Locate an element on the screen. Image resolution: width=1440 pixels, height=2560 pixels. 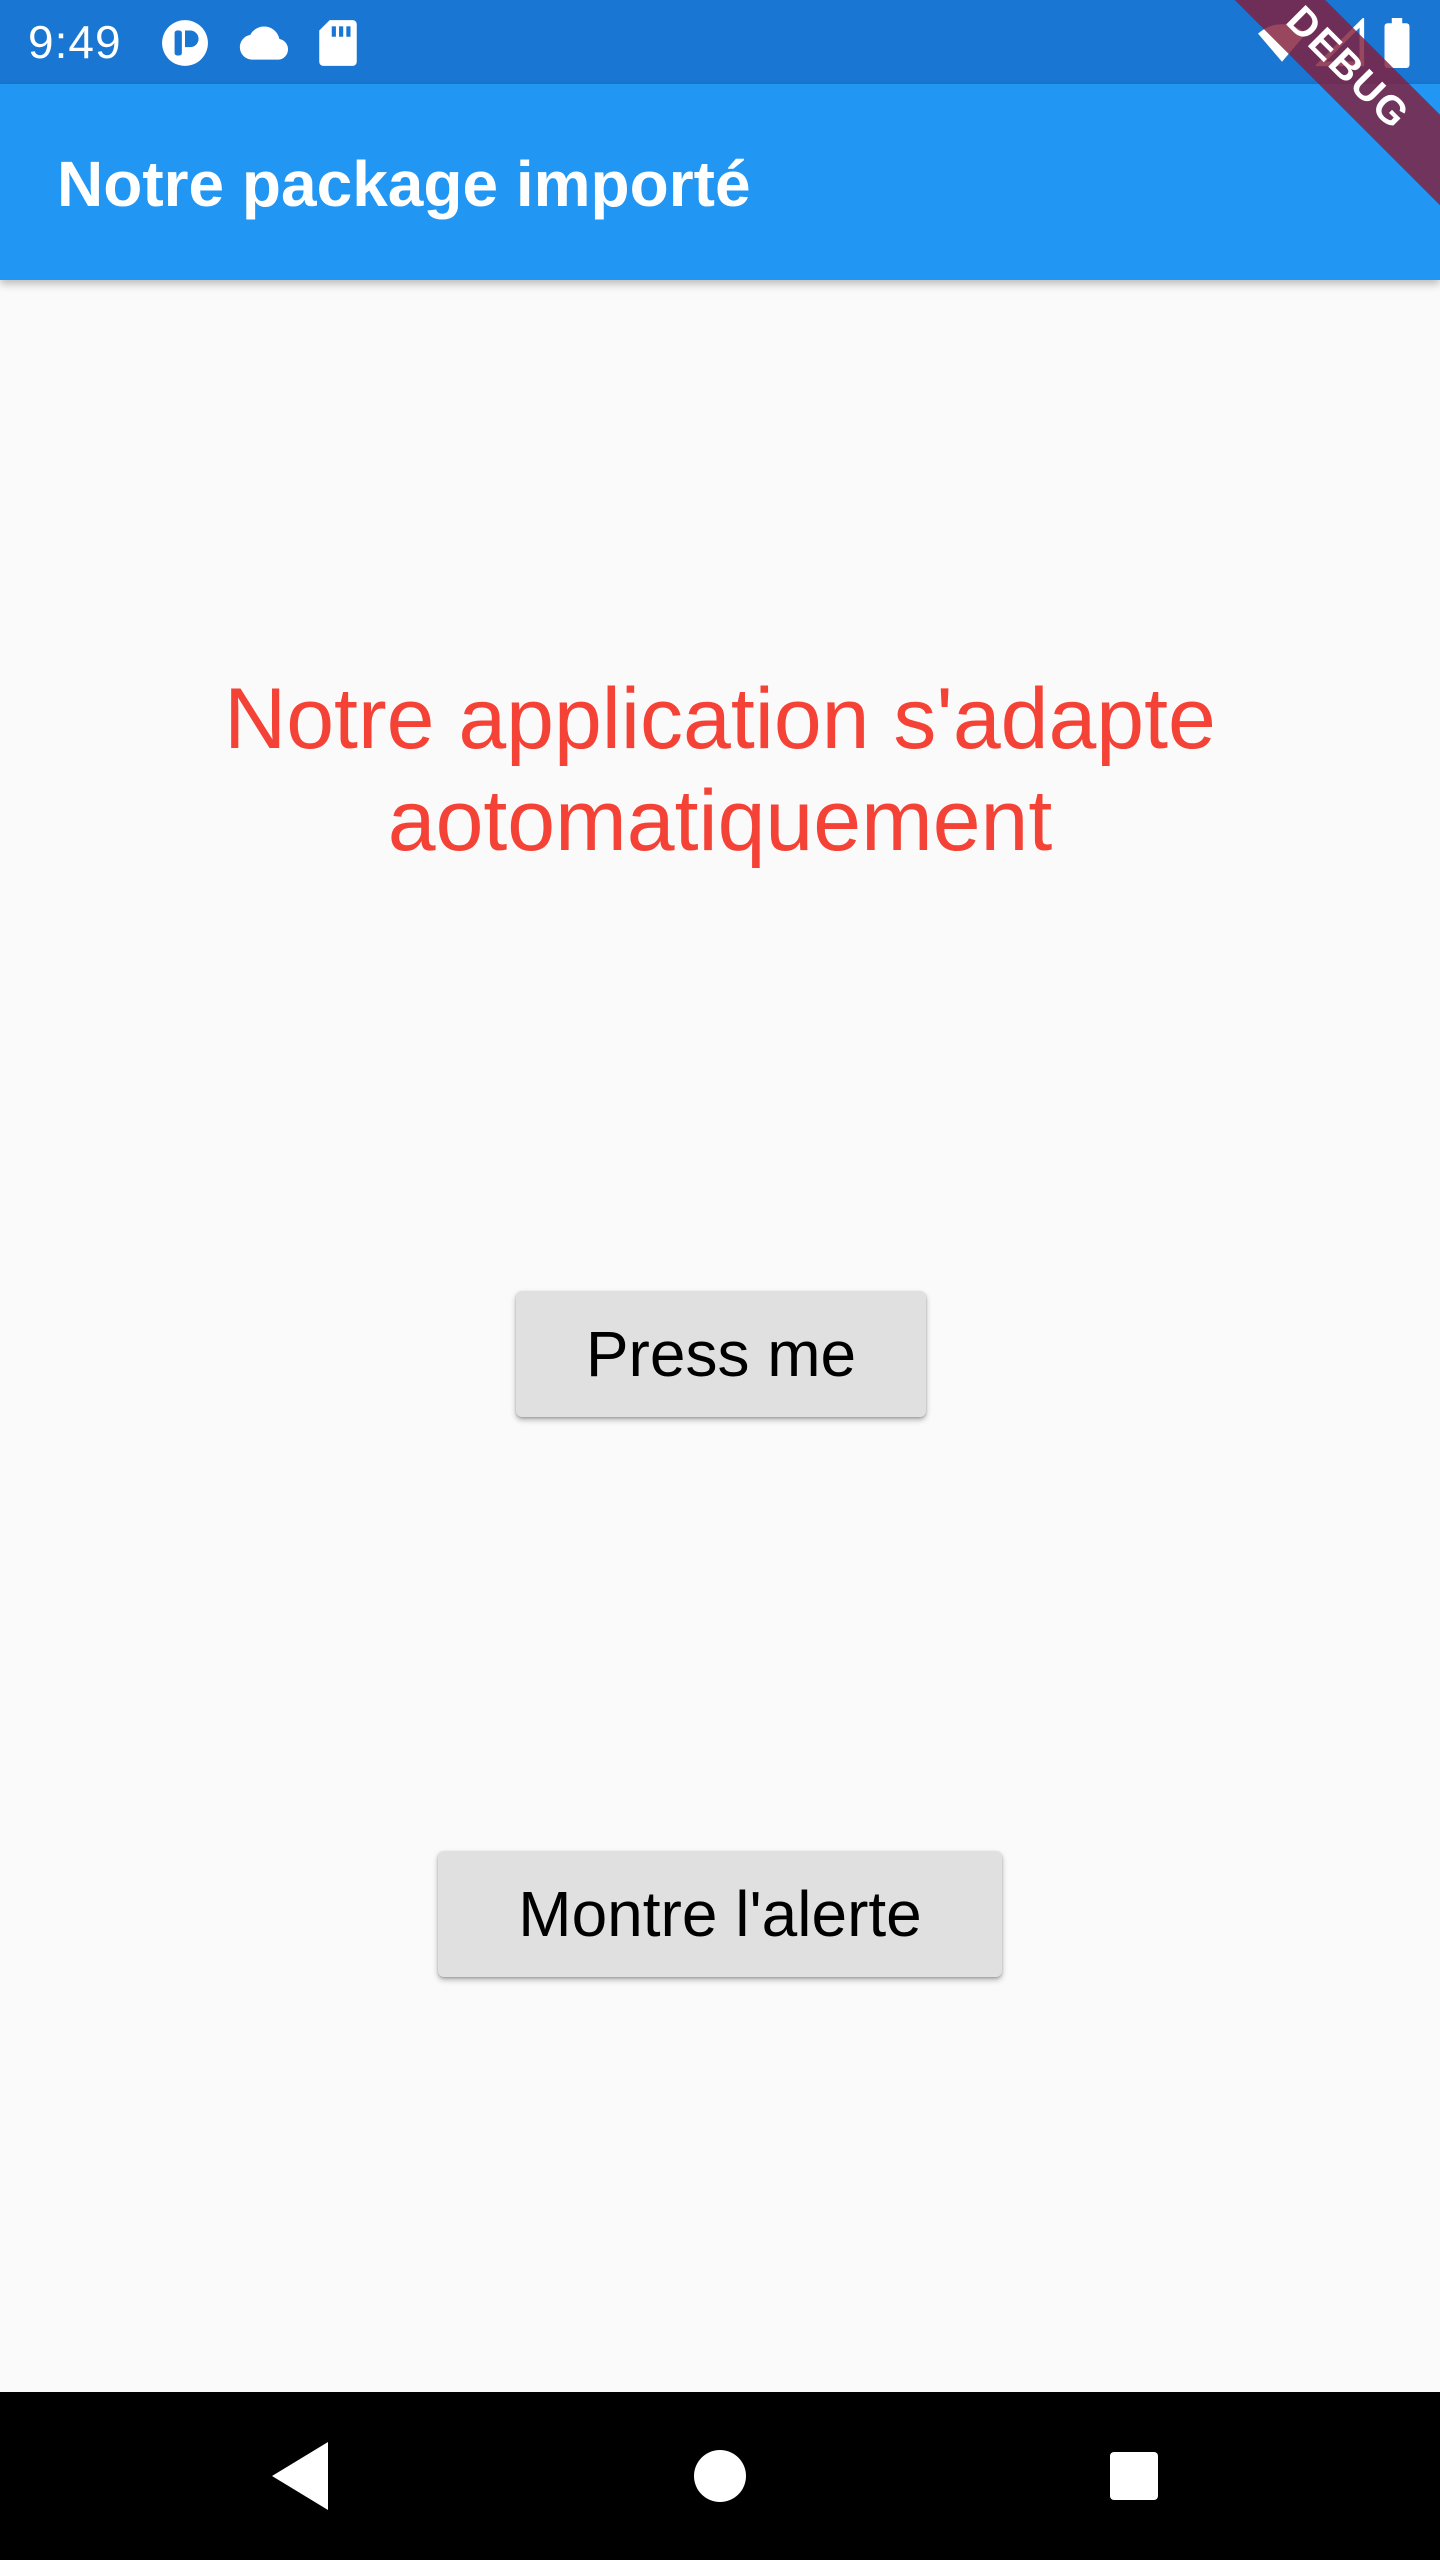
press-me-button: Press me is located at coordinates (721, 1354).